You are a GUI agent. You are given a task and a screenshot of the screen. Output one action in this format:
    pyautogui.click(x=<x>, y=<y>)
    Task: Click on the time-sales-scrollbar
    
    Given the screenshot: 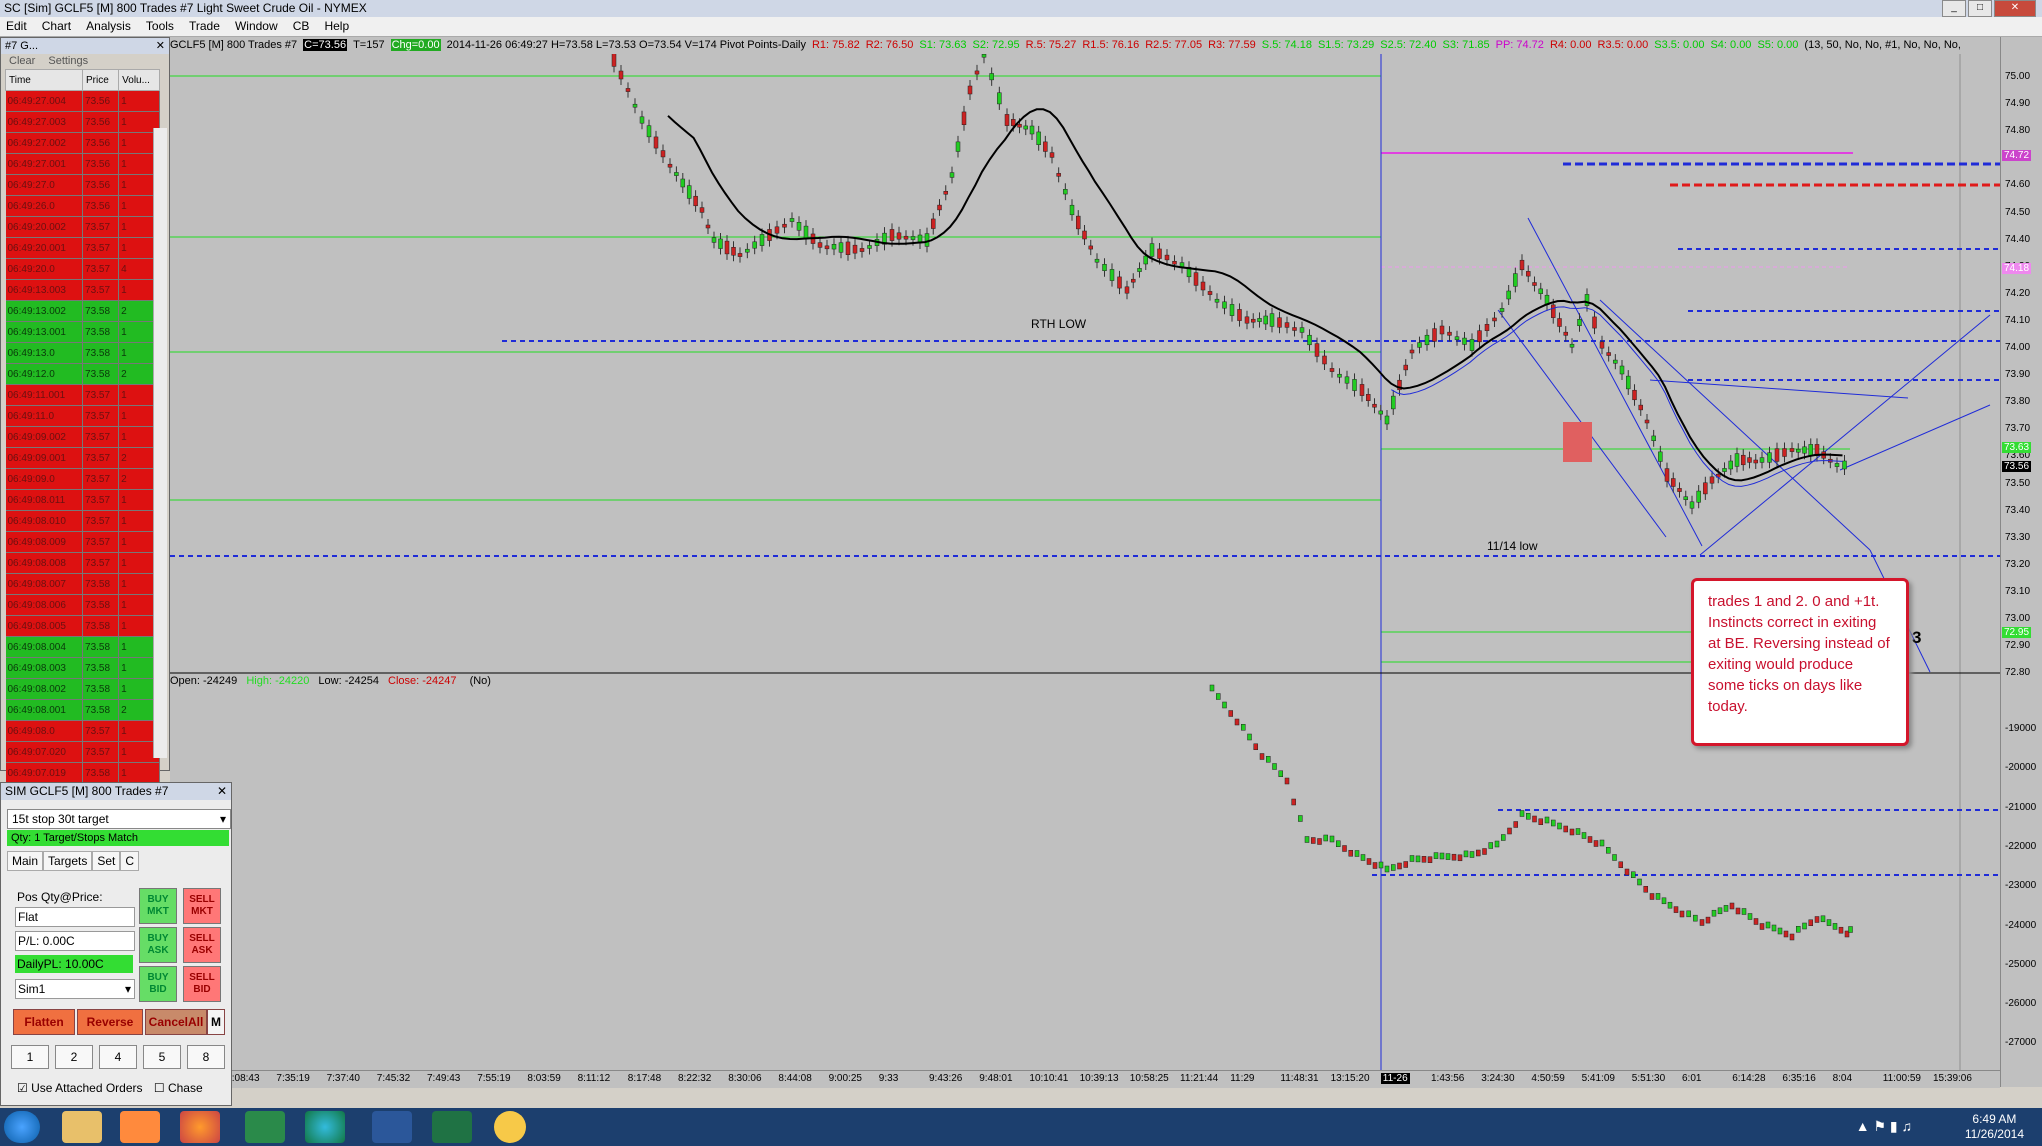 What is the action you would take?
    pyautogui.click(x=160, y=443)
    